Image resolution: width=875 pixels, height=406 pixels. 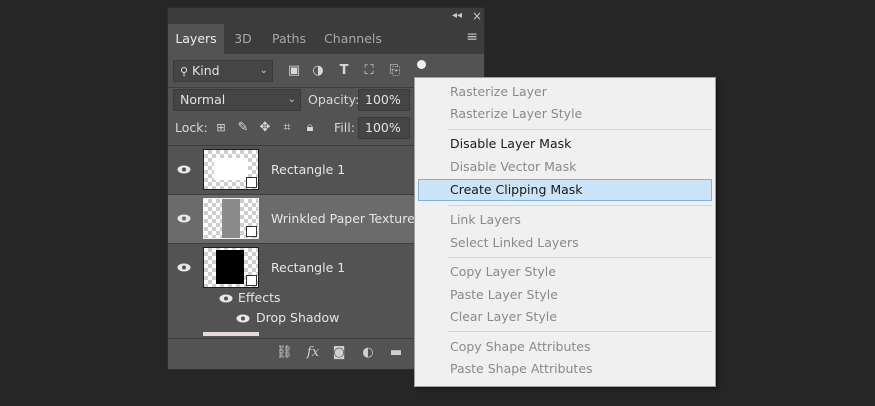 I want to click on menu-item-select-linked-layers: Select Linked Layers, so click(x=514, y=243).